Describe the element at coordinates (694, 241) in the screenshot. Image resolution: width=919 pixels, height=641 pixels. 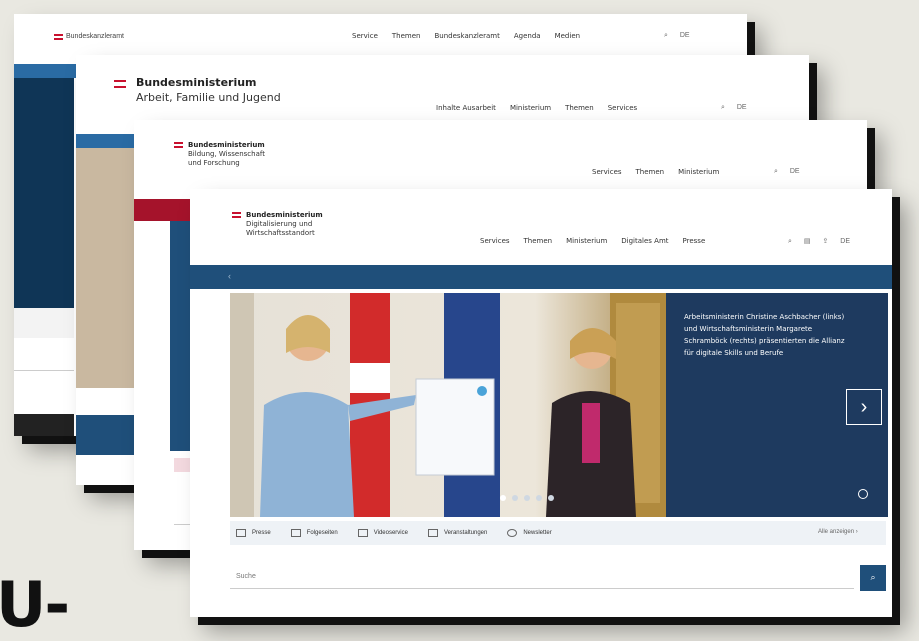
I see `nav-item-presse: Presse` at that location.